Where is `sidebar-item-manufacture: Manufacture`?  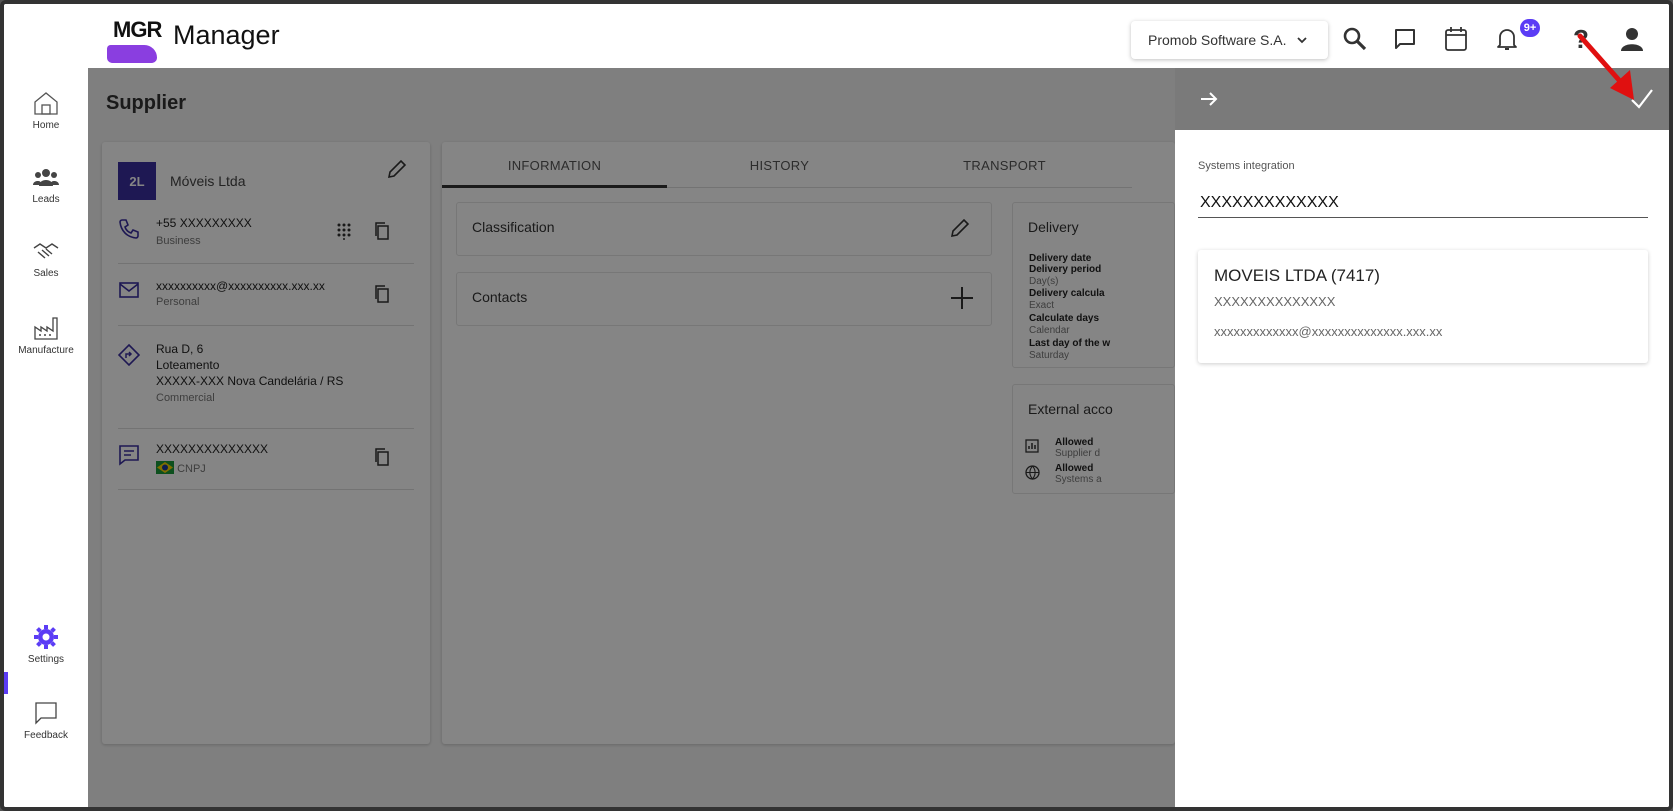 sidebar-item-manufacture: Manufacture is located at coordinates (46, 335).